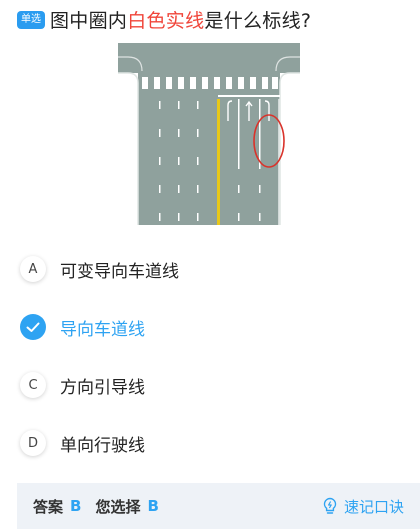 Image resolution: width=420 pixels, height=529 pixels. I want to click on option-a-letter: A, so click(33, 269).